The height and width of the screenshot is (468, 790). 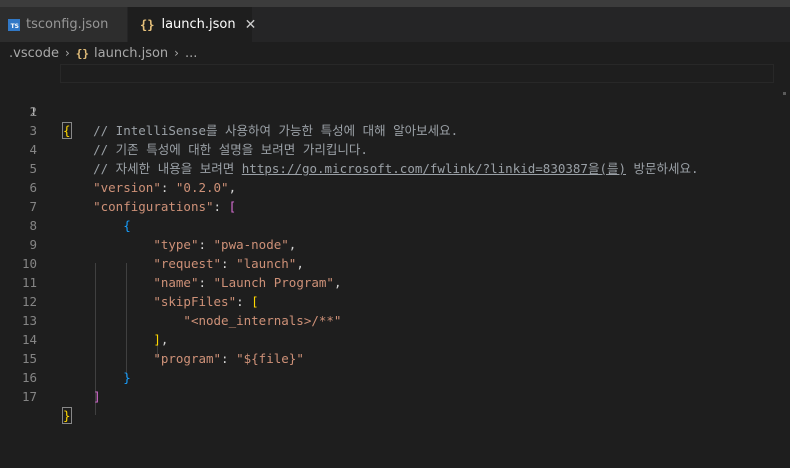 What do you see at coordinates (395, 224) in the screenshot?
I see `code-line: 8 "type": "pwa-node",` at bounding box center [395, 224].